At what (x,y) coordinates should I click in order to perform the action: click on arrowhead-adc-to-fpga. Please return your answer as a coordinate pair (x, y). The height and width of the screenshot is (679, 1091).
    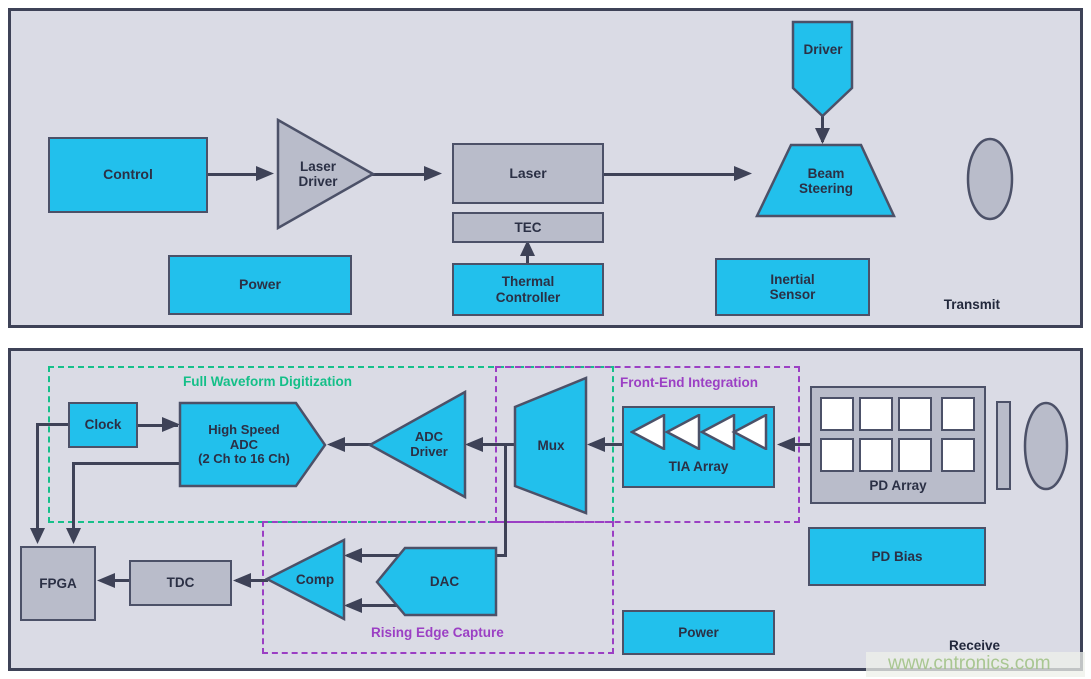
    Looking at the image, I should click on (73, 536).